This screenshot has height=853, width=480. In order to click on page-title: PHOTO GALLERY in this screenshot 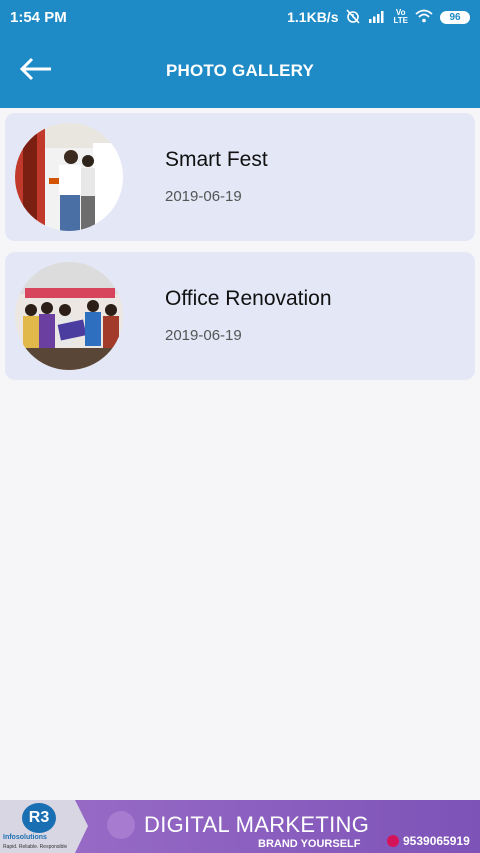, I will do `click(240, 70)`.